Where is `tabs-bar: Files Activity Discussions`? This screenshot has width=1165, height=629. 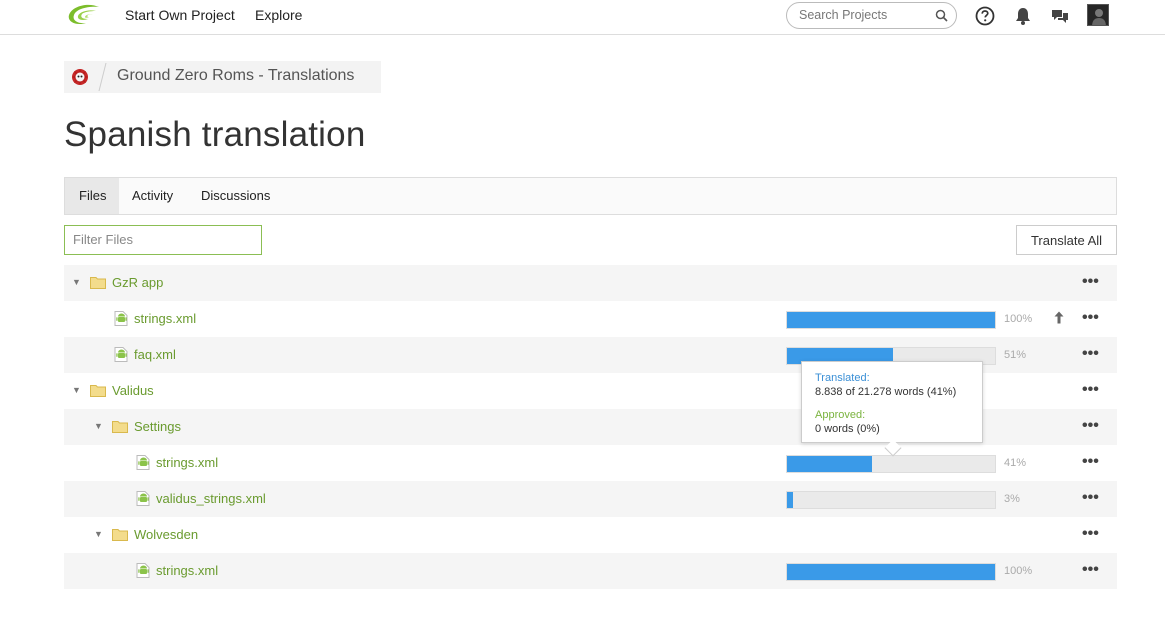 tabs-bar: Files Activity Discussions is located at coordinates (590, 196).